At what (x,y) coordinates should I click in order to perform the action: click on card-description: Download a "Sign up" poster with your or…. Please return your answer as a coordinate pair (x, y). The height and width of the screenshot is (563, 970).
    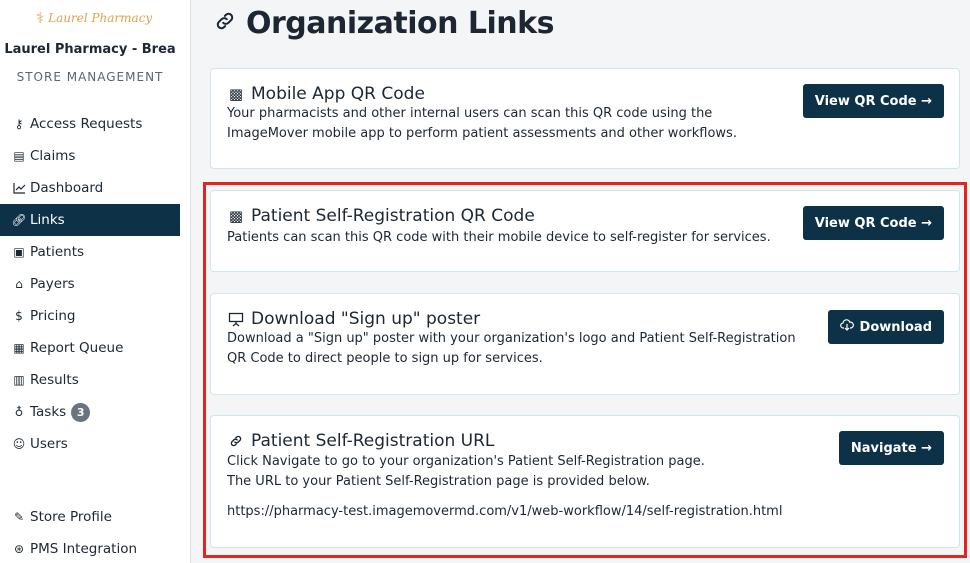
    Looking at the image, I should click on (511, 348).